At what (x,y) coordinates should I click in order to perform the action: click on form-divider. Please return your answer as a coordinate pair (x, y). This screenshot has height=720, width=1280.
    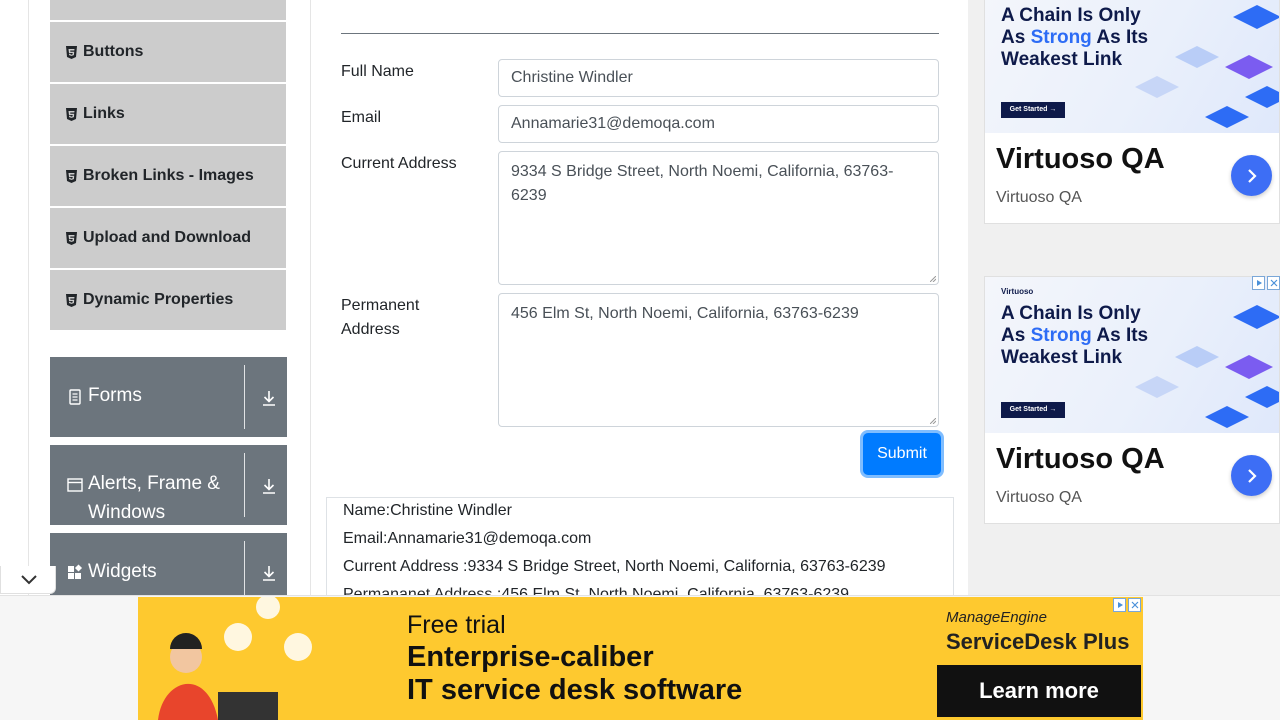
    Looking at the image, I should click on (640, 33).